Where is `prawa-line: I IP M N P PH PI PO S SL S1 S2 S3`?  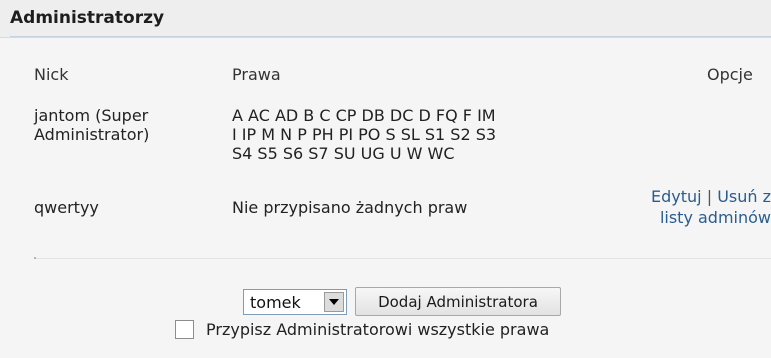 prawa-line: I IP M N P PH PI PO S SL S1 S2 S3 is located at coordinates (364, 134).